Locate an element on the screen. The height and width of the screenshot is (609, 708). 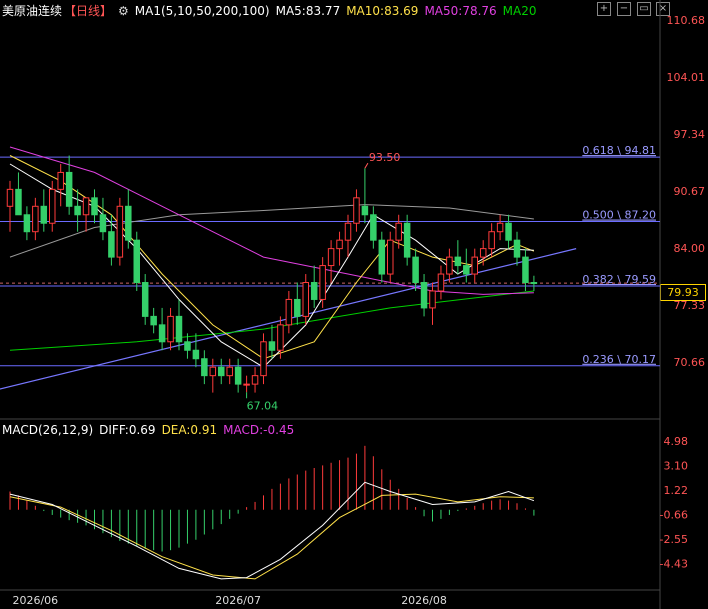
macd-tick-label: 4.98 is located at coordinates (676, 441).